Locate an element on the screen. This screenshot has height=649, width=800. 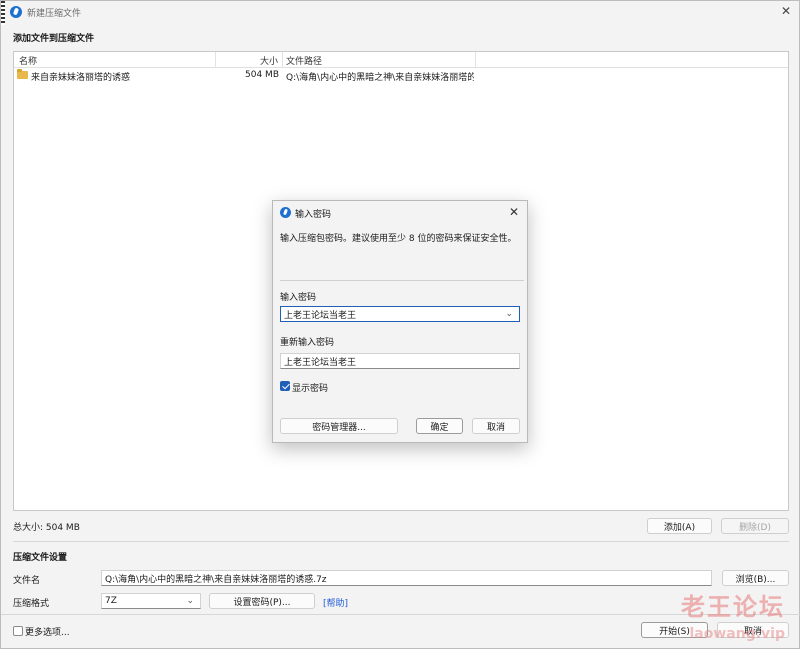
help-link: [帮助] is located at coordinates (335, 602).